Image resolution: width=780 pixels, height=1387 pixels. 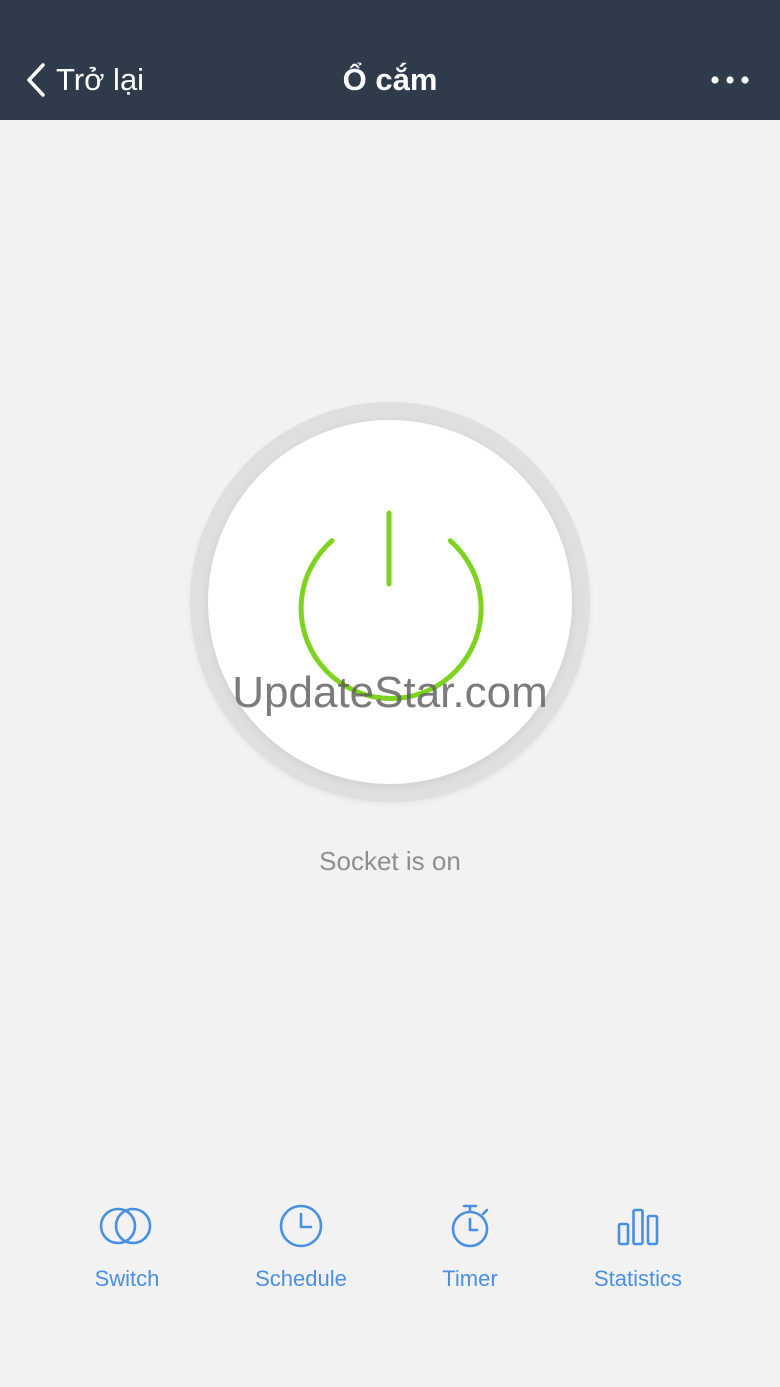 What do you see at coordinates (638, 1251) in the screenshot?
I see `tab-statistics: Statistics` at bounding box center [638, 1251].